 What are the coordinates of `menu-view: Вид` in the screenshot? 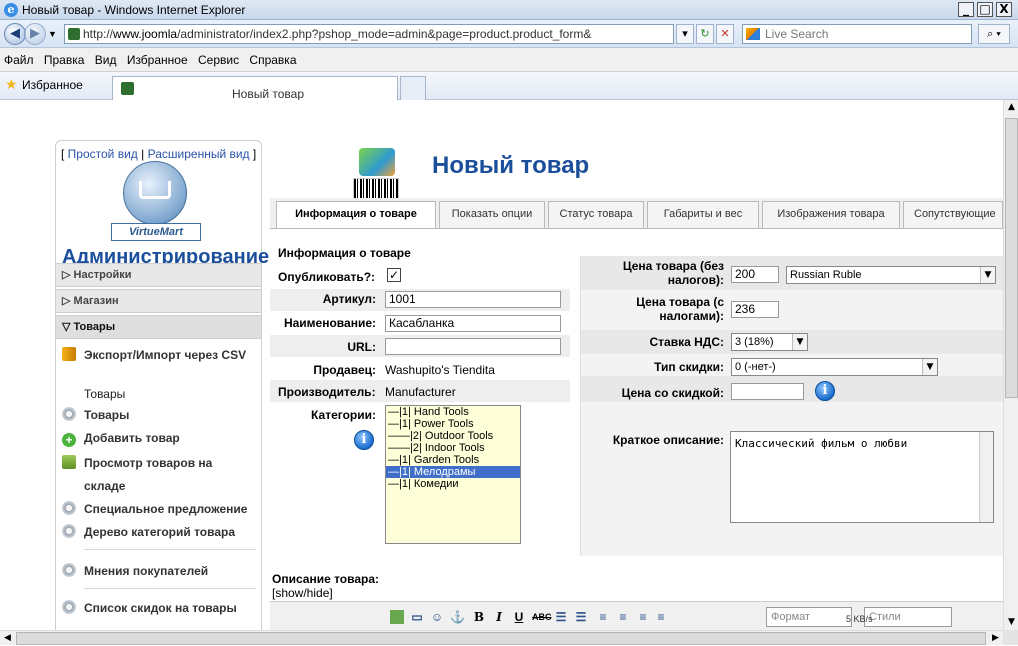 It's located at (105, 57).